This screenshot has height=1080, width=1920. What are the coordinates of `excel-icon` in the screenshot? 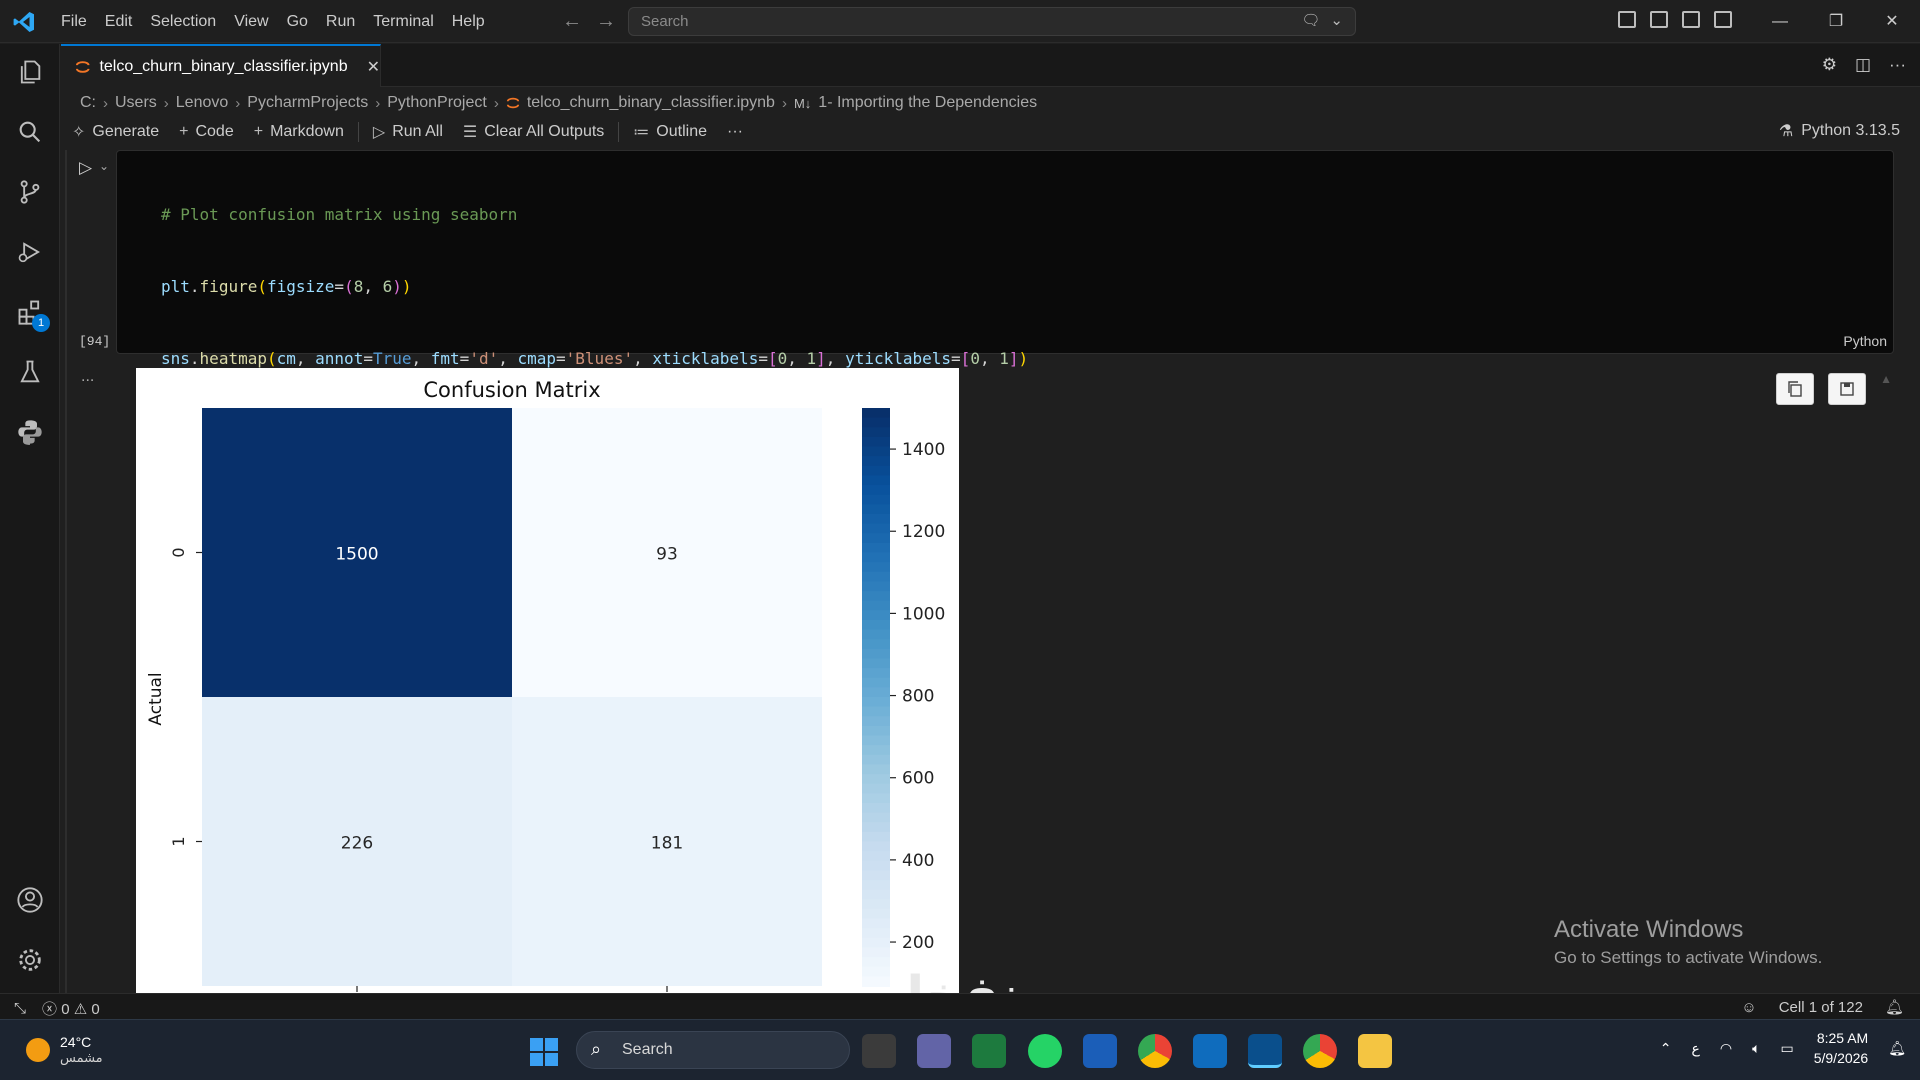 It's located at (989, 1051).